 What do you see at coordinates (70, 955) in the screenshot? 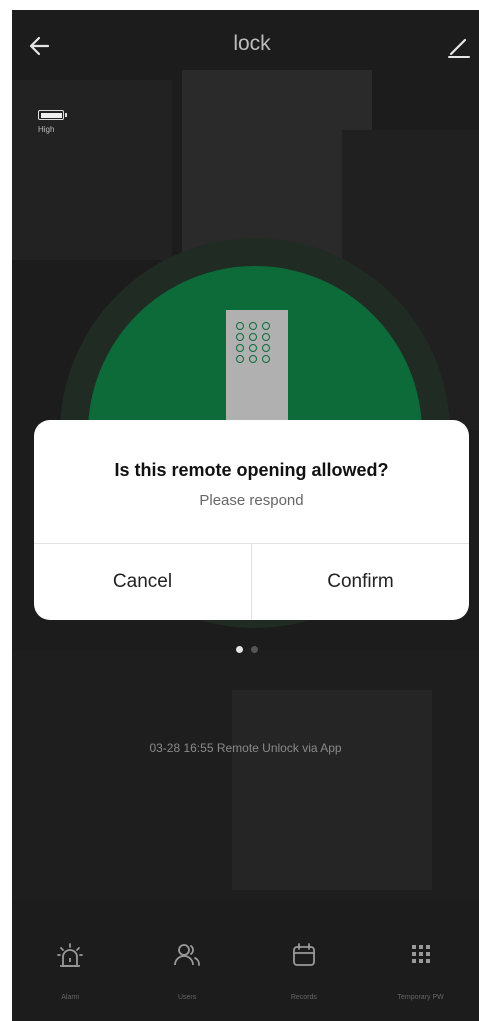
I see `alarm-icon` at bounding box center [70, 955].